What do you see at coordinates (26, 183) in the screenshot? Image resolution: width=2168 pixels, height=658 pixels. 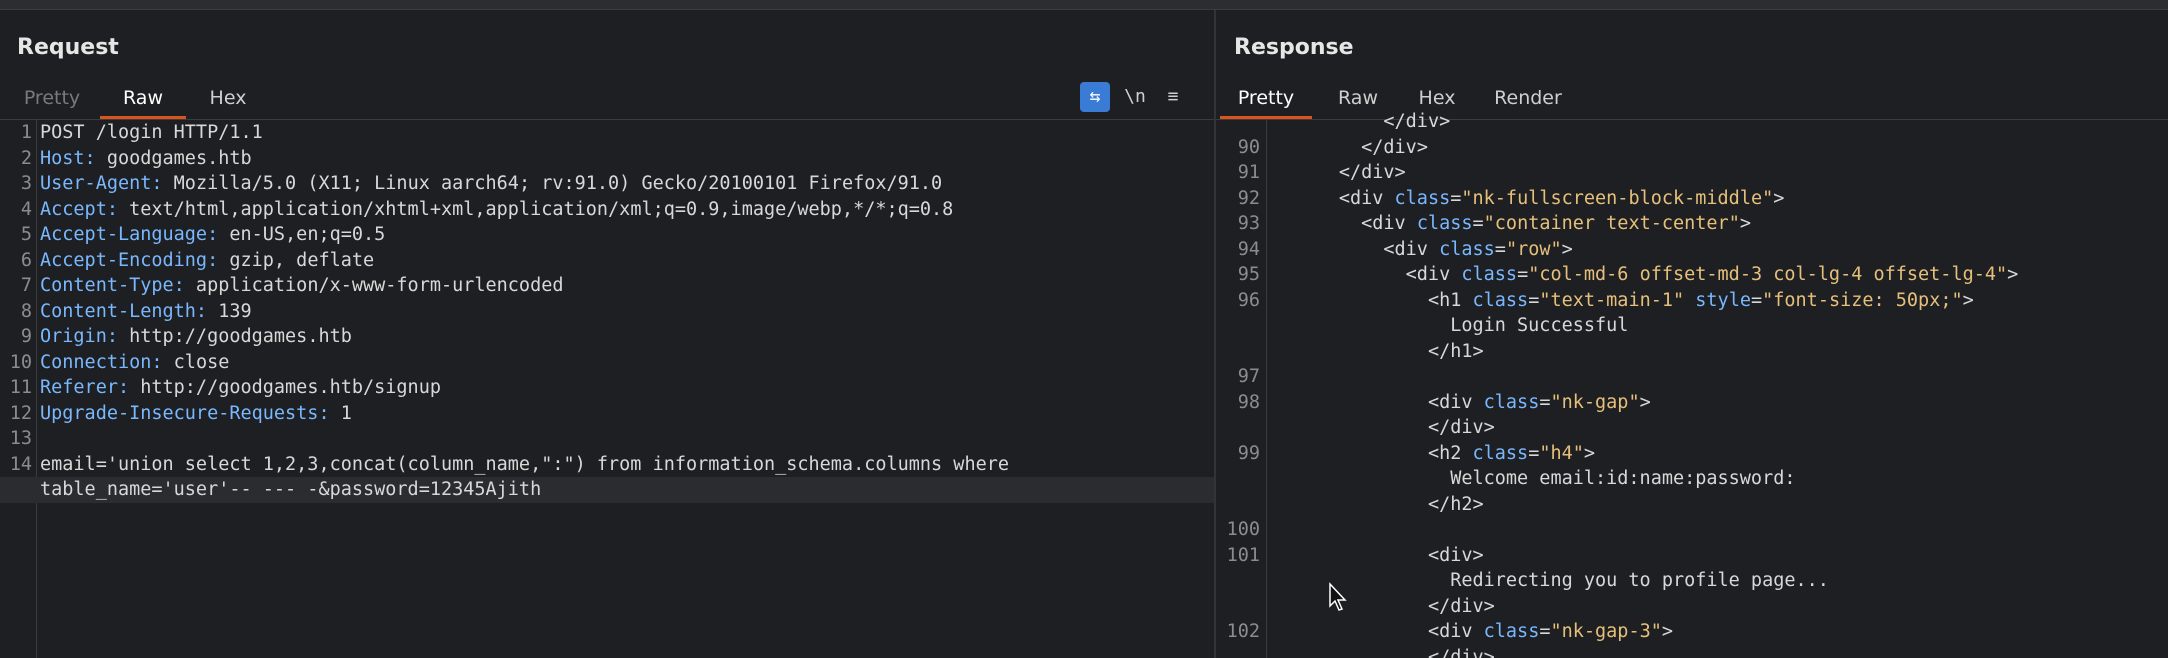 I see `line-number: 3` at bounding box center [26, 183].